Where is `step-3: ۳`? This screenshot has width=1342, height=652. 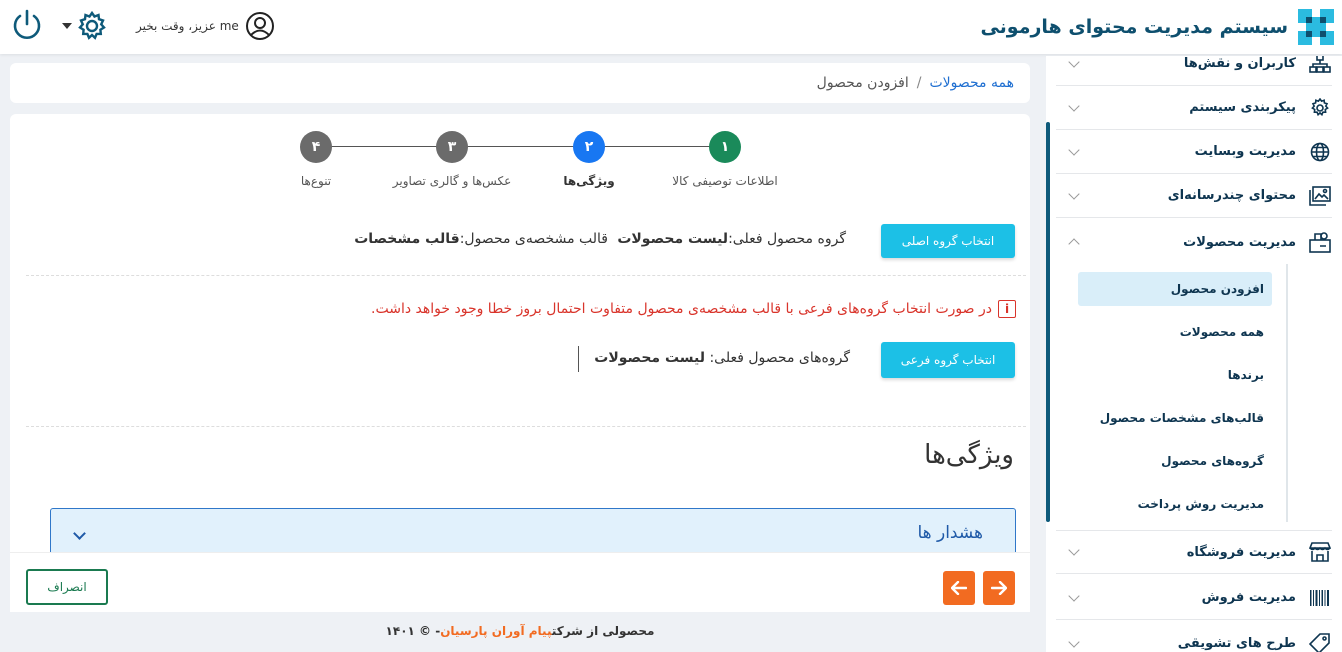 step-3: ۳ is located at coordinates (452, 147).